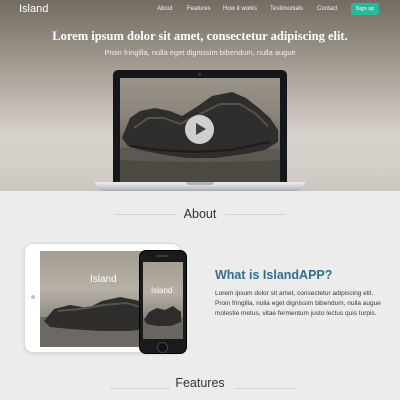  I want to click on phone-screen, so click(163, 300).